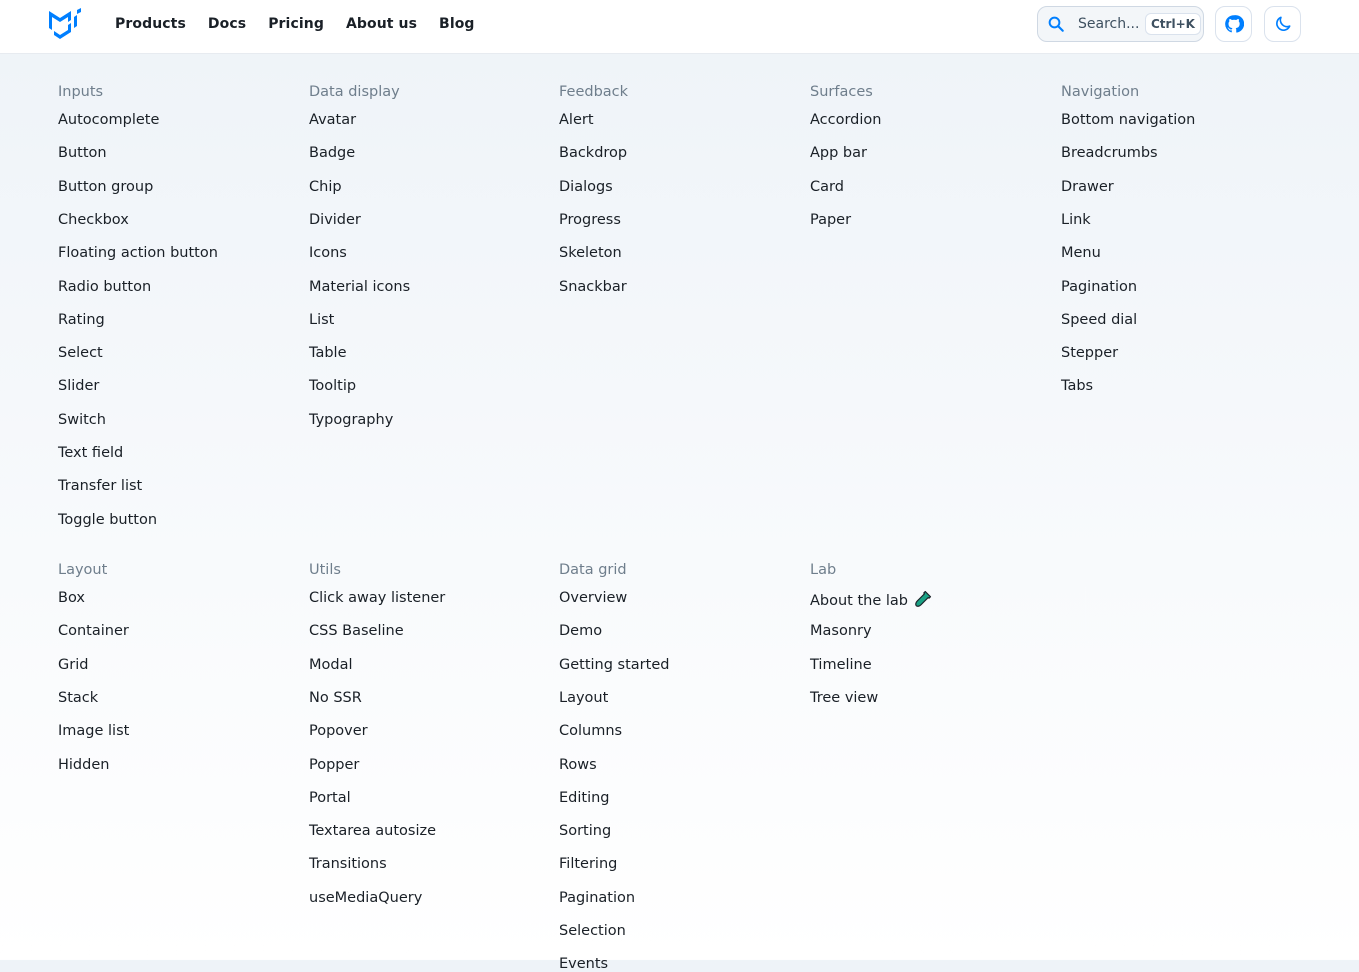  What do you see at coordinates (334, 765) in the screenshot?
I see `menu-link-popper: Popper` at bounding box center [334, 765].